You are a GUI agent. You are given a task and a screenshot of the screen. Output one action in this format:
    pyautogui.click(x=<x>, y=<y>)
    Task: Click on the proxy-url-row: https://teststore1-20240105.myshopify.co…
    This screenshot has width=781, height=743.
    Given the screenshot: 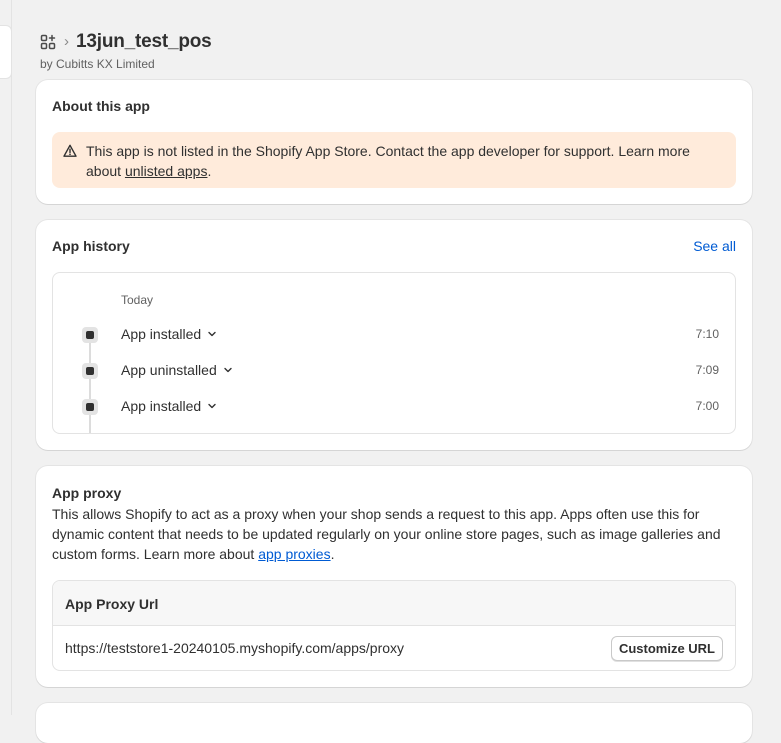 What is the action you would take?
    pyautogui.click(x=394, y=648)
    